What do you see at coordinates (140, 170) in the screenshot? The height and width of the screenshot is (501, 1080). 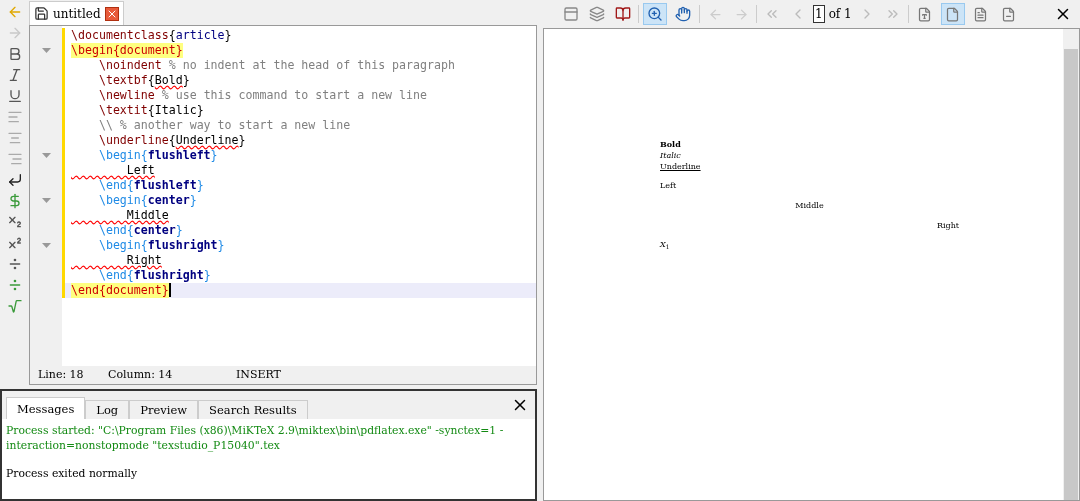 I see `code-line: Left` at bounding box center [140, 170].